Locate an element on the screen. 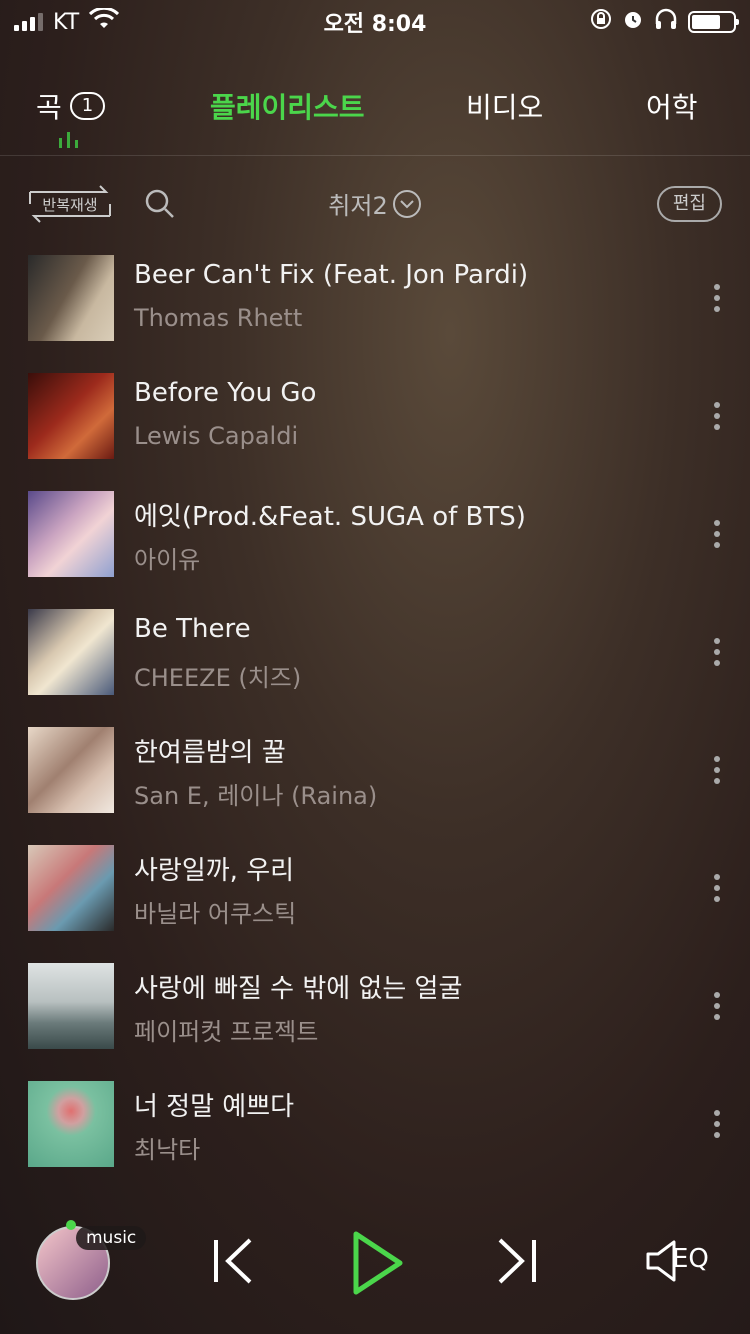  play-icon is located at coordinates (378, 1265).